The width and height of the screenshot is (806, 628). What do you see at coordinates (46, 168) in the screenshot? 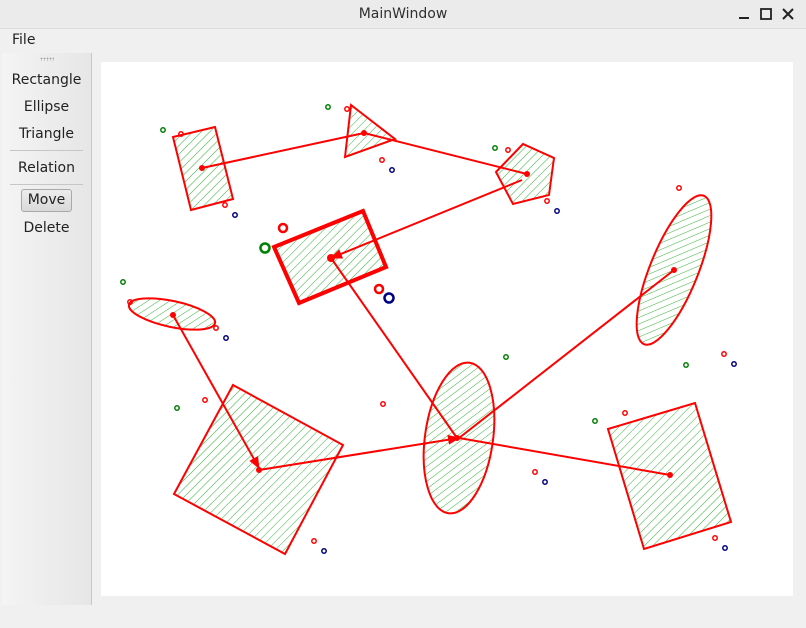
I see `relation-tool-button: Relation` at bounding box center [46, 168].